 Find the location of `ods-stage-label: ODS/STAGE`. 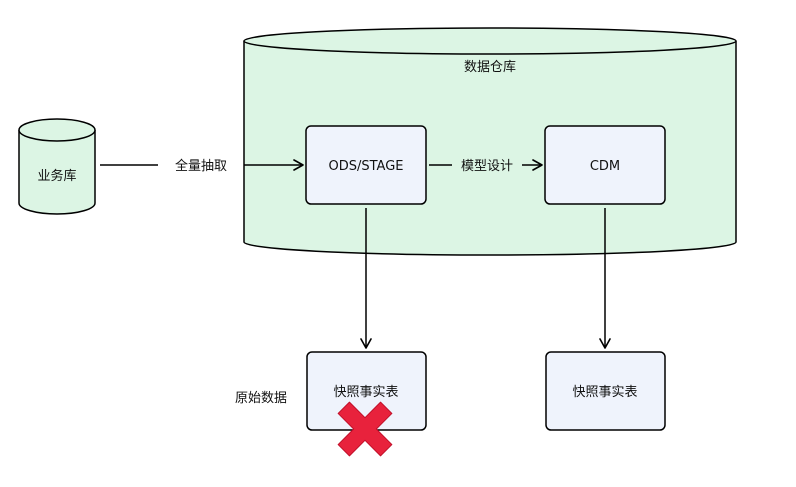

ods-stage-label: ODS/STAGE is located at coordinates (365, 166).